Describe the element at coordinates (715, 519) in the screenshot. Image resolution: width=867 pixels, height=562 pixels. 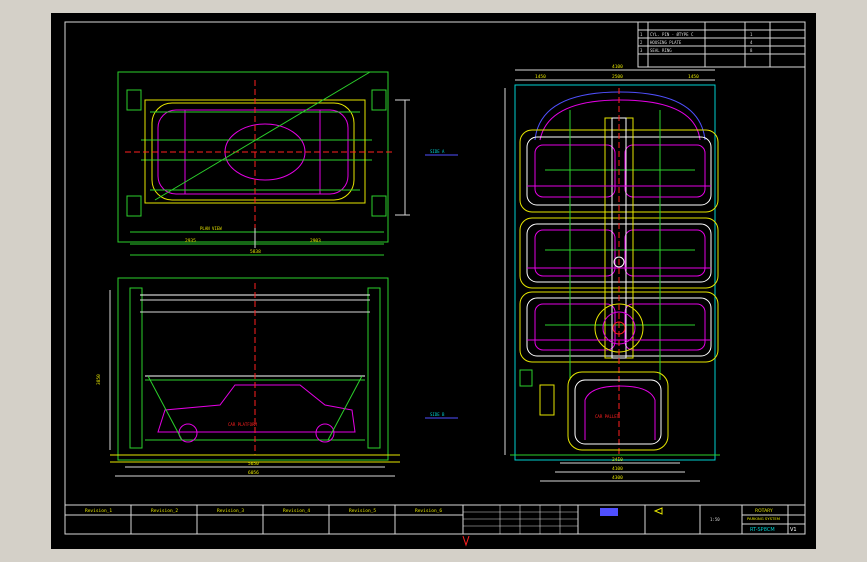
I see `title-scale: 1:50` at that location.